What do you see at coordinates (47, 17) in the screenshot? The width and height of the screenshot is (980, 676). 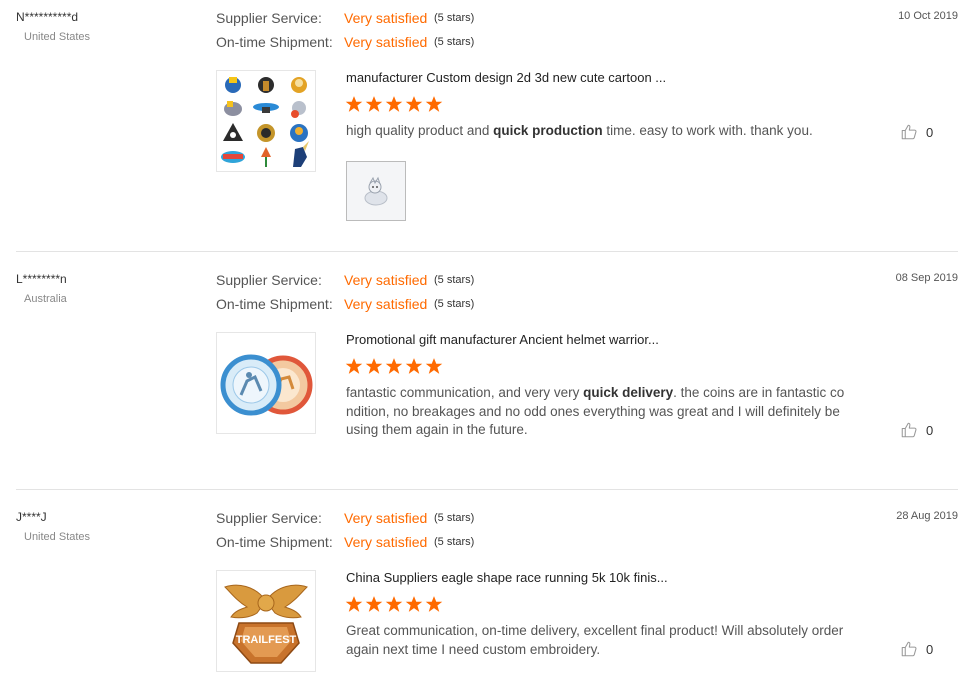 I see `buyer-name: N**********d` at bounding box center [47, 17].